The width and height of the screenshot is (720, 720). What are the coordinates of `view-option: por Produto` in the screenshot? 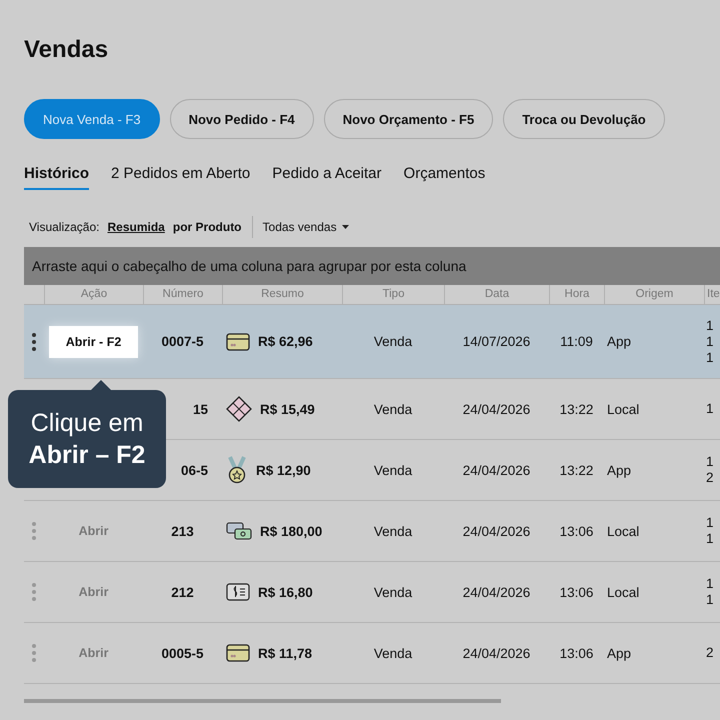 It's located at (207, 227).